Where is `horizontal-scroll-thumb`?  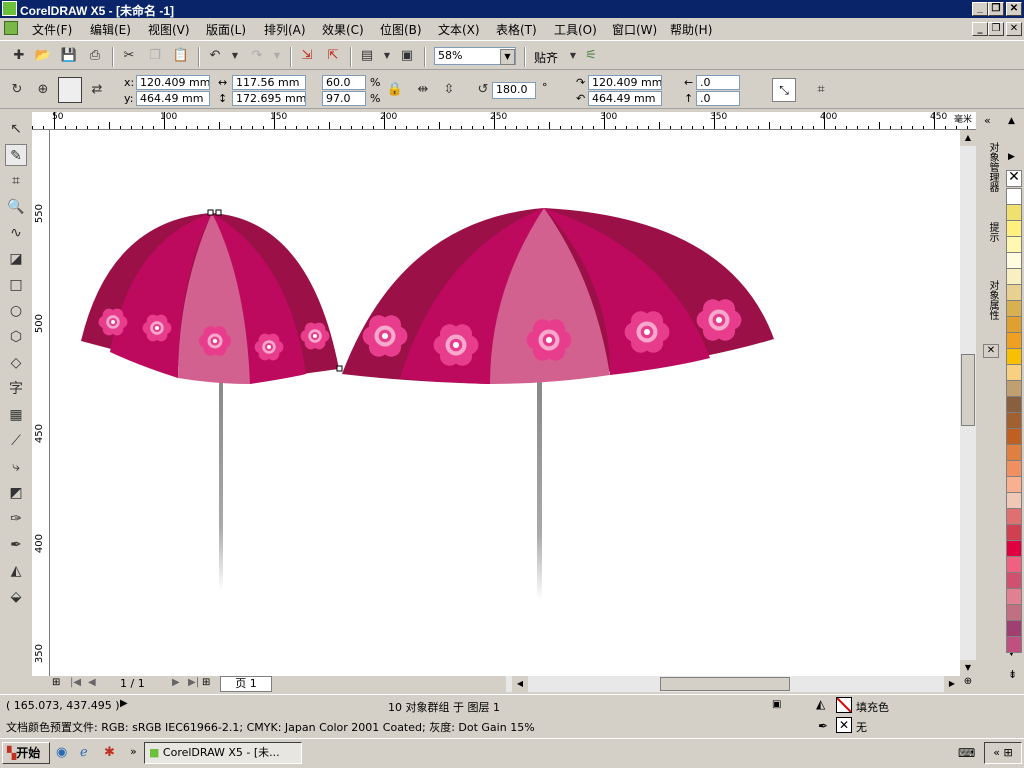
horizontal-scroll-thumb is located at coordinates (725, 684).